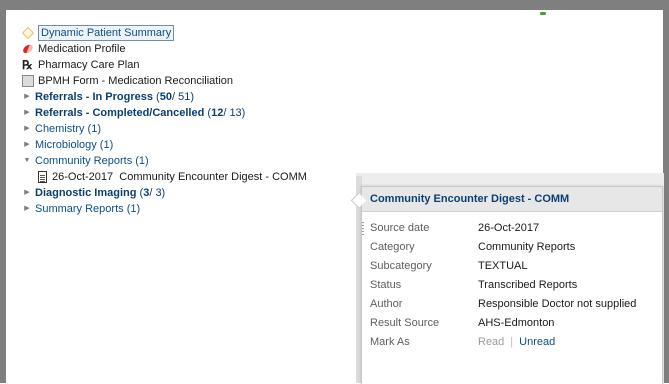 The height and width of the screenshot is (384, 669). What do you see at coordinates (42, 177) in the screenshot?
I see `document-icon` at bounding box center [42, 177].